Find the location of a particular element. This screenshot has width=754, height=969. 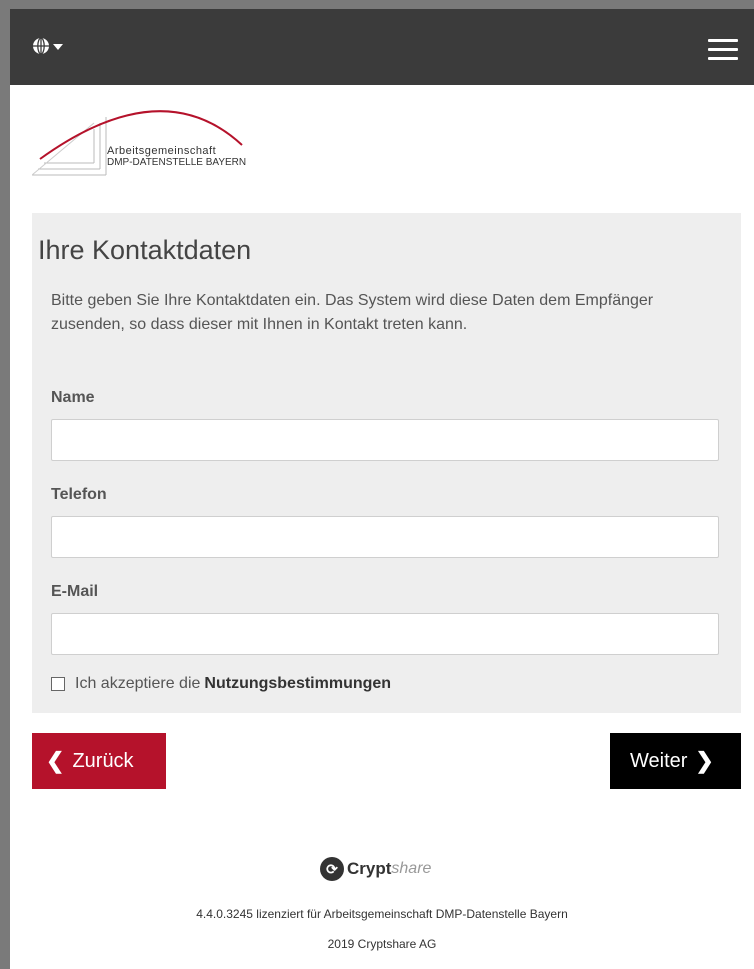

next-button-label: Weiter is located at coordinates (659, 760).